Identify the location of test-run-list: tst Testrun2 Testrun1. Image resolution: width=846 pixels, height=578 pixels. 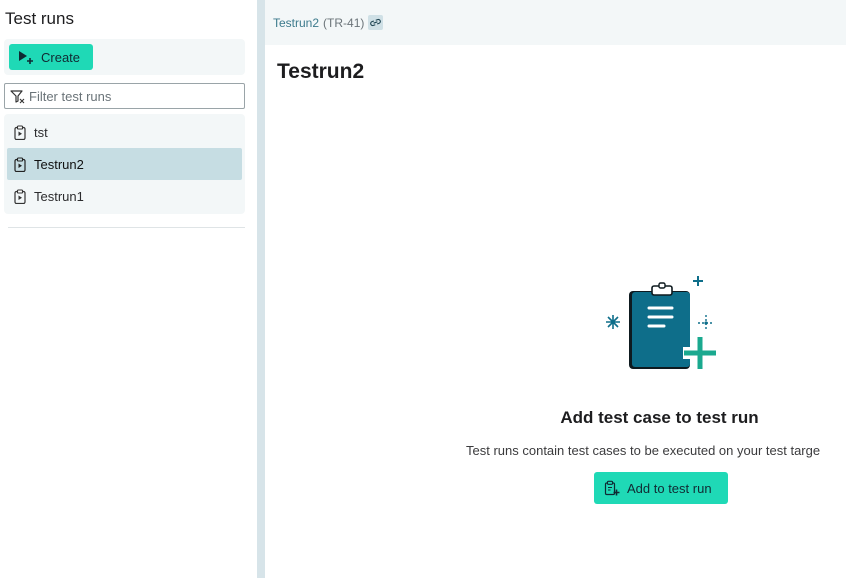
(124, 164).